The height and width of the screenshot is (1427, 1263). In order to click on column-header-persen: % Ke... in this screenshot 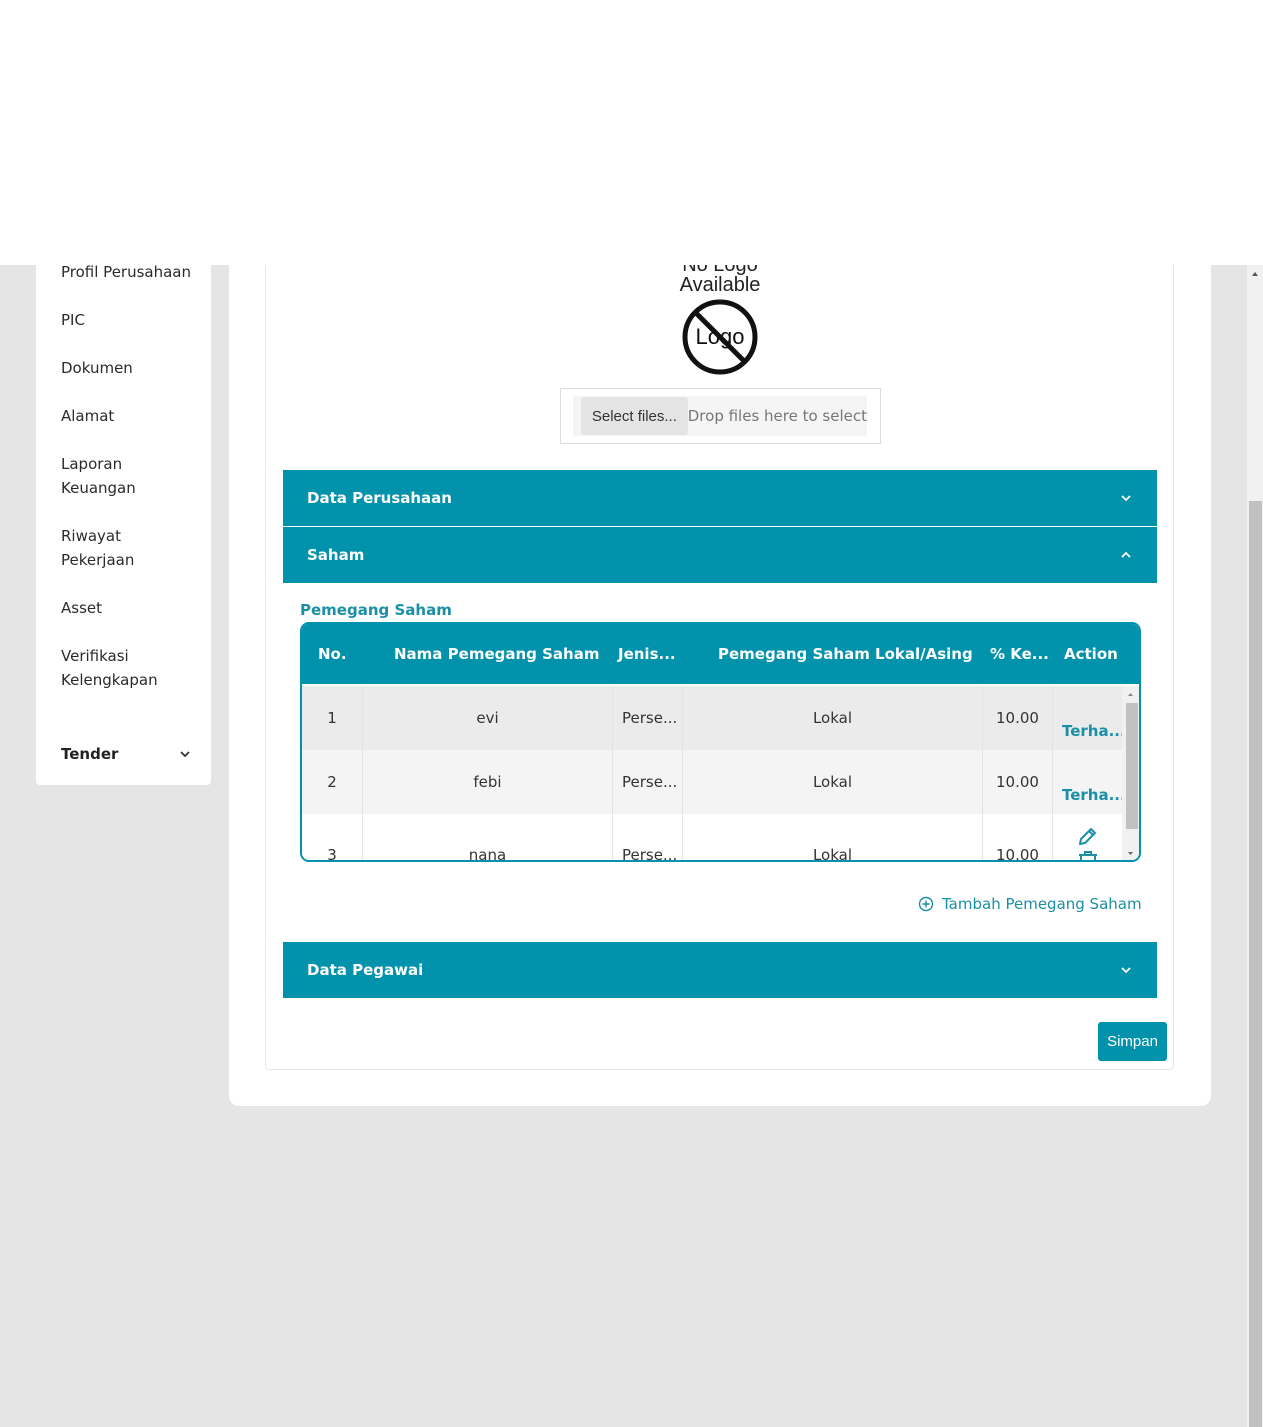, I will do `click(1019, 654)`.